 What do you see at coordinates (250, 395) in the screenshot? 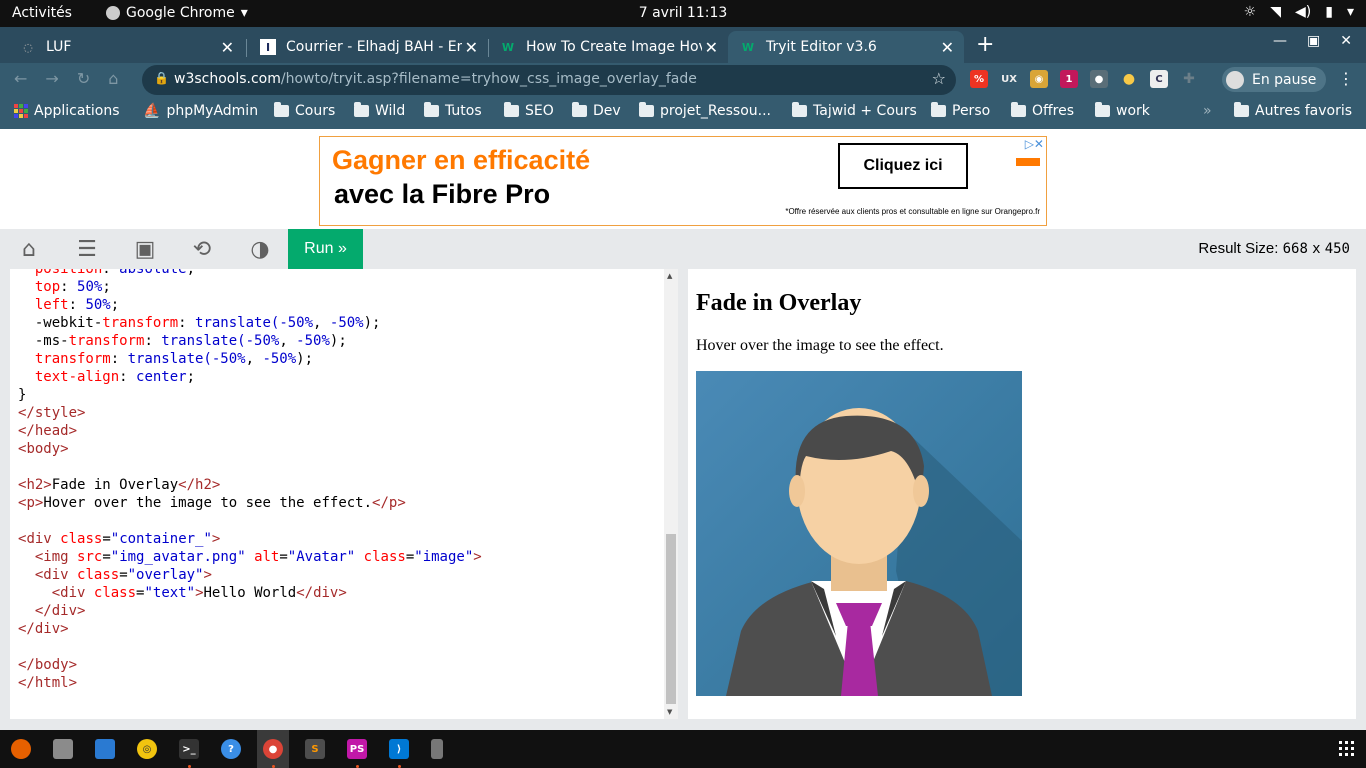
I see `code-line: }` at bounding box center [250, 395].